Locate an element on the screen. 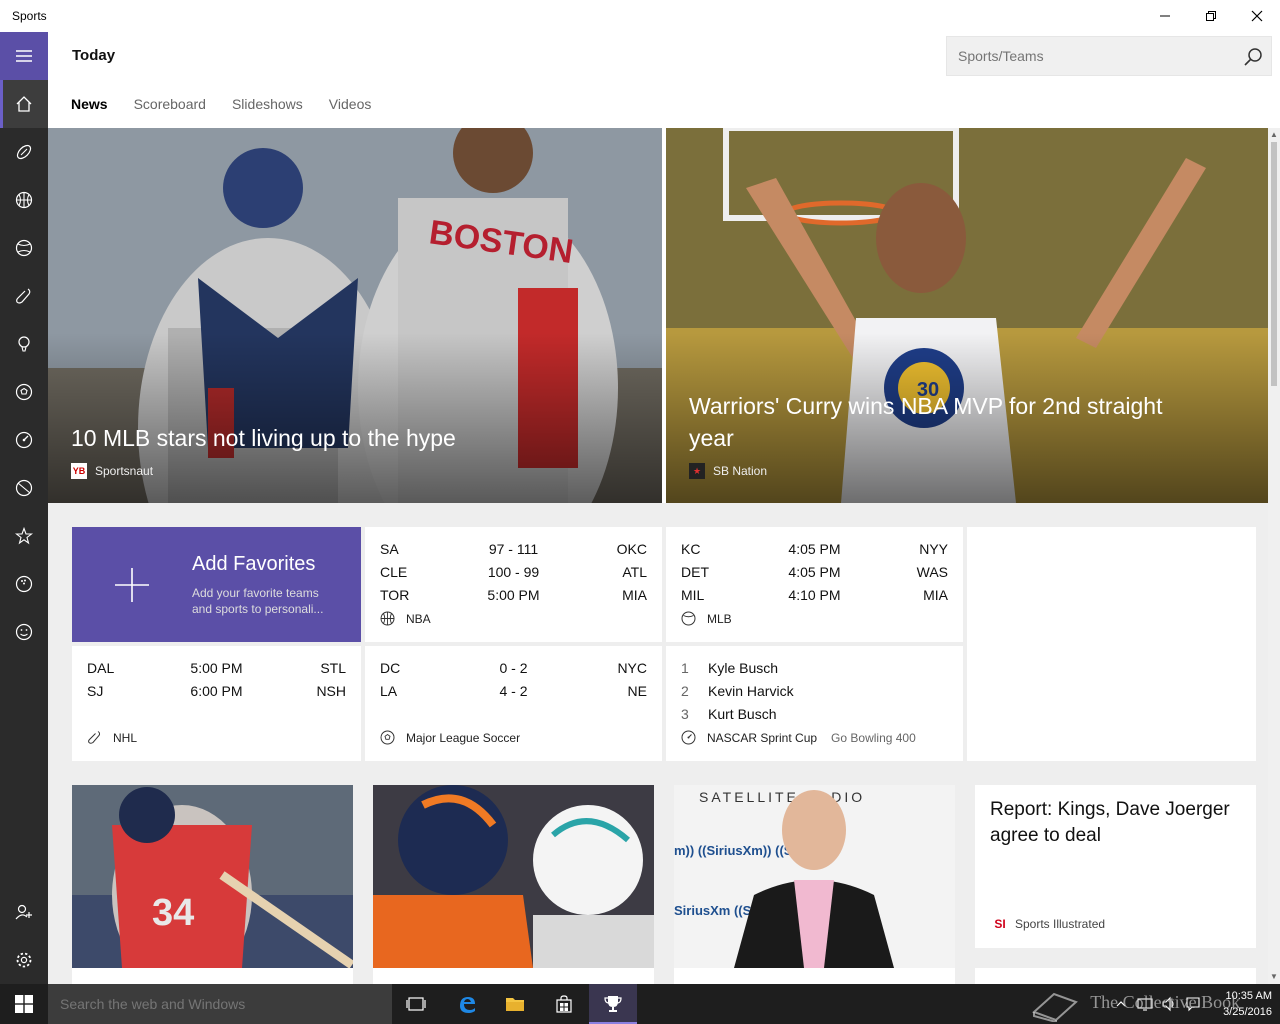 The image size is (1280, 1024). league-name: Major League Soccer is located at coordinates (463, 737).